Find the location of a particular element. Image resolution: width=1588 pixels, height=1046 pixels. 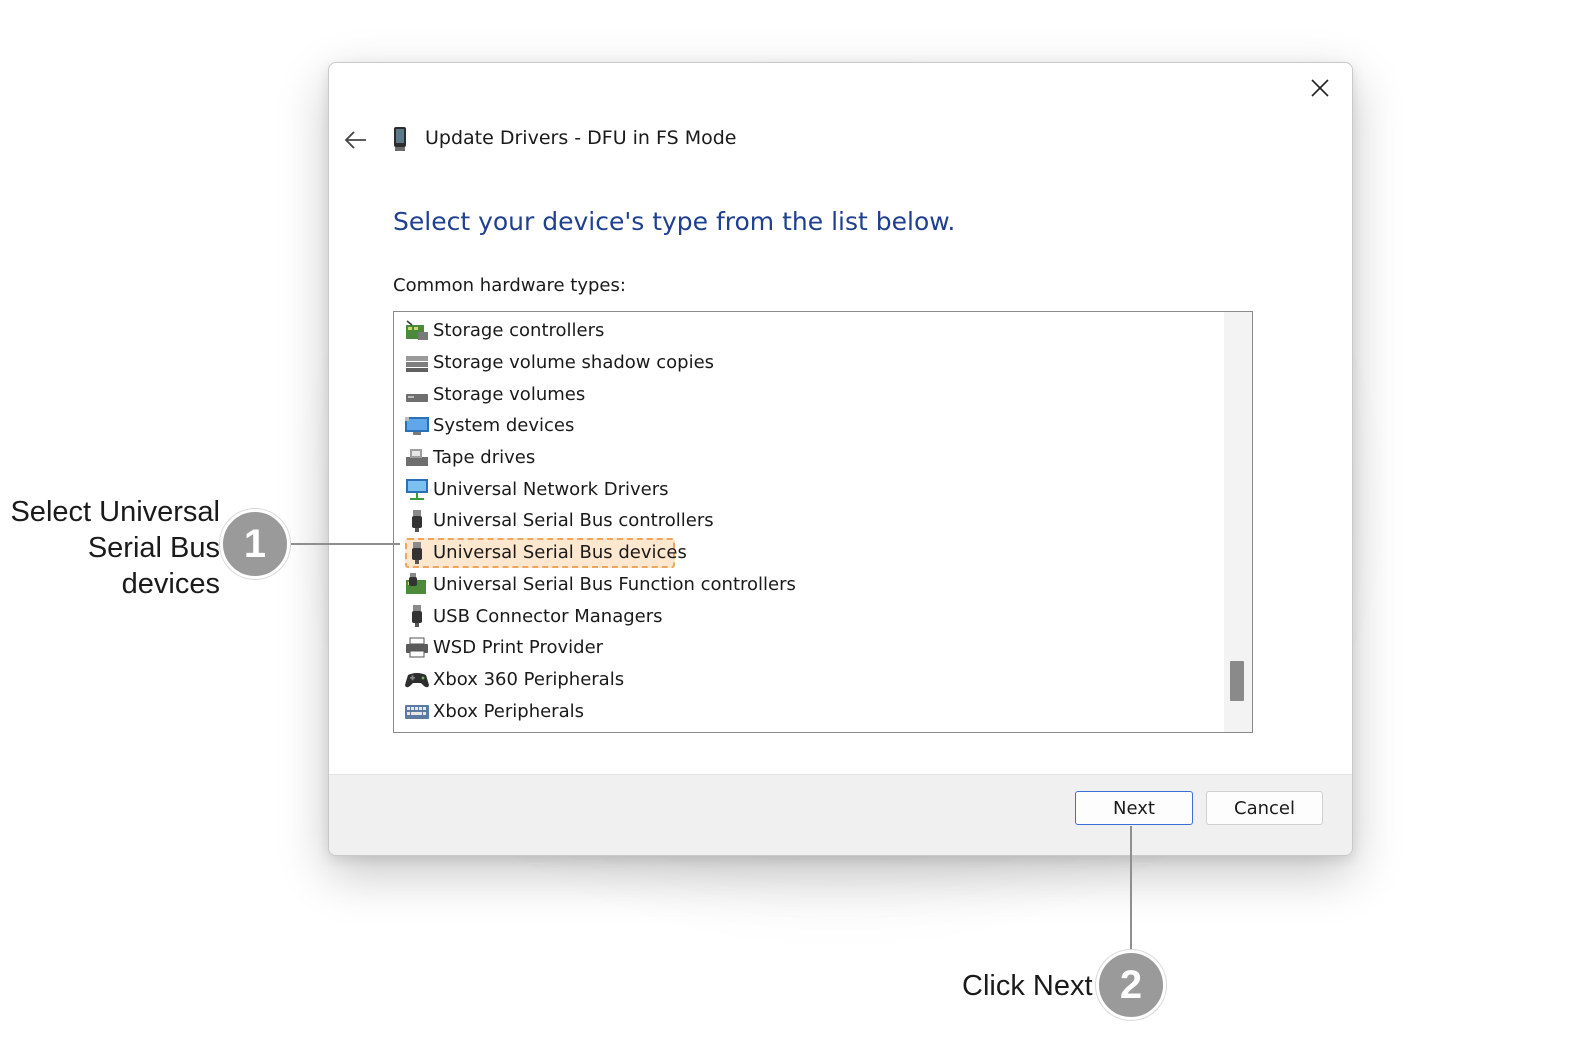

list-item: Storage volumes is located at coordinates (804, 394).